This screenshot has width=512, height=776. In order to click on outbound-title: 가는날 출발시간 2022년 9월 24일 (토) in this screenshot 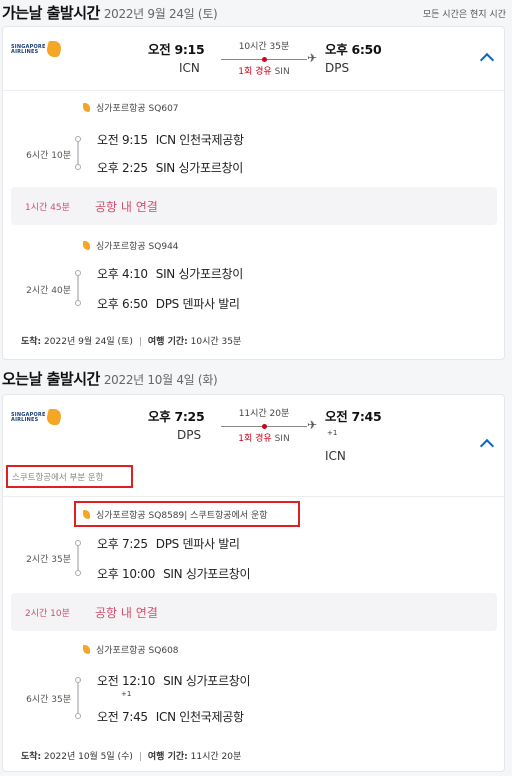, I will do `click(110, 13)`.